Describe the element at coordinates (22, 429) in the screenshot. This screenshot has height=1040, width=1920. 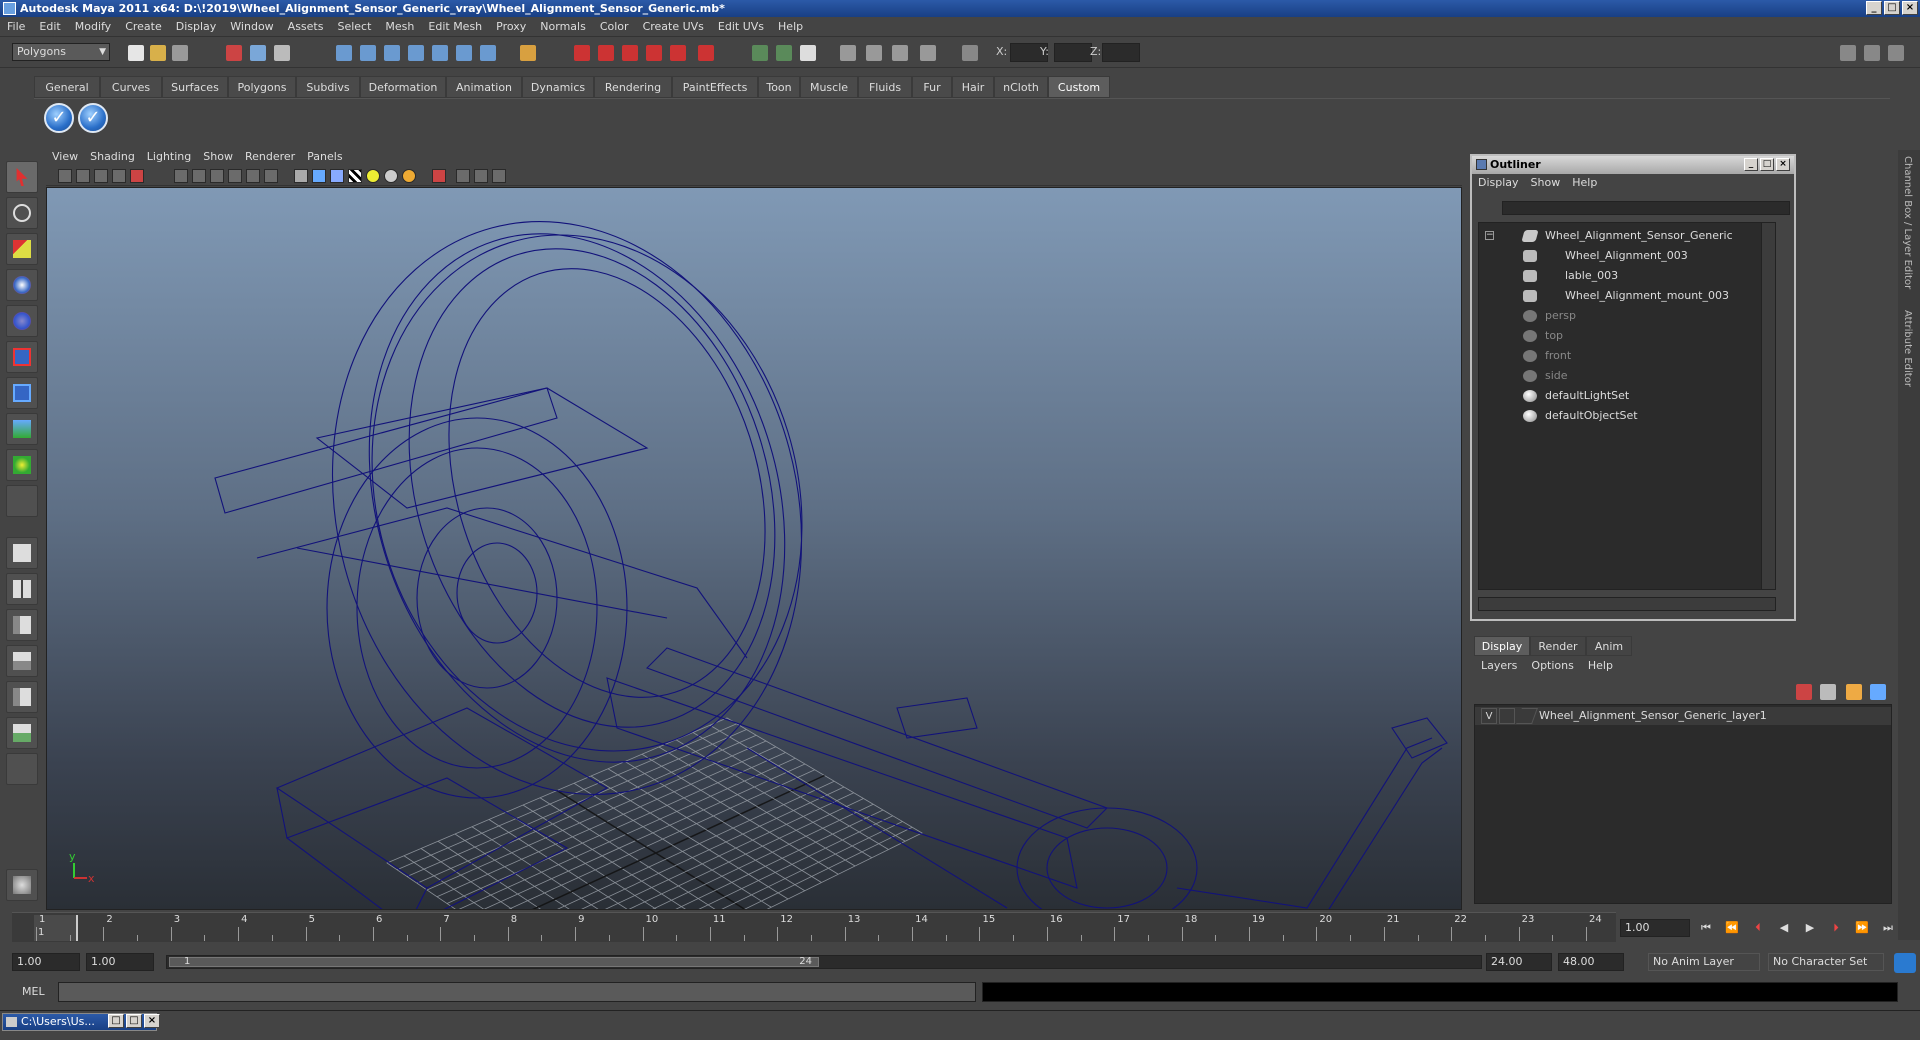
I see `soft-modification-tool` at that location.